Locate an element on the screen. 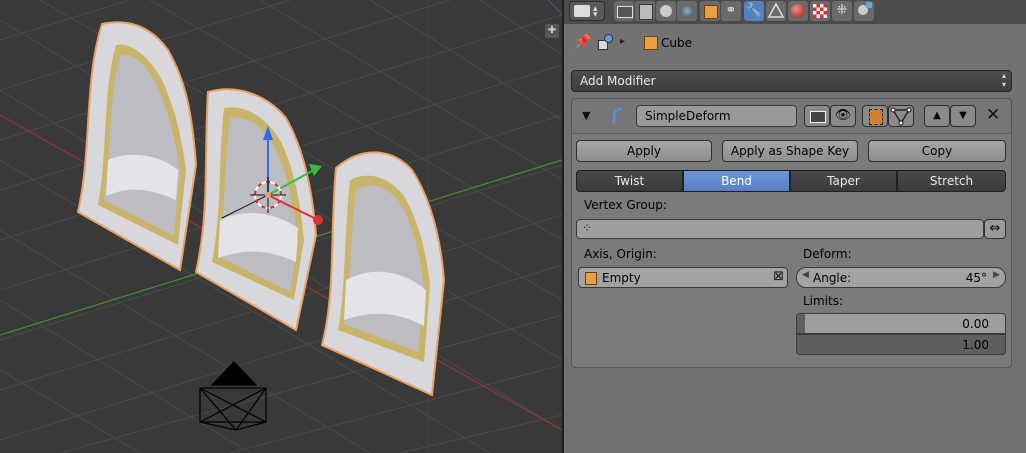 Image resolution: width=1026 pixels, height=453 pixels. world-tab-icon is located at coordinates (687, 11).